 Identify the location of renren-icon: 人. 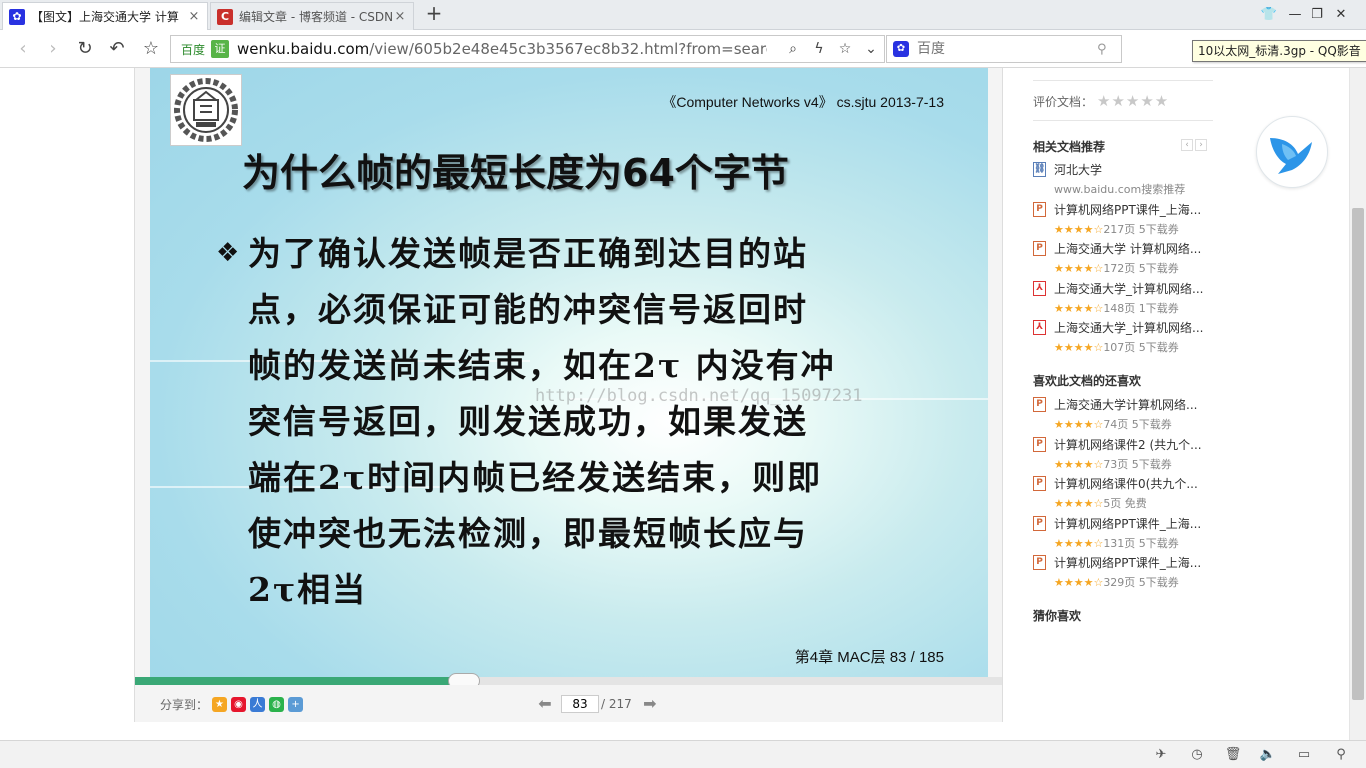
(258, 704).